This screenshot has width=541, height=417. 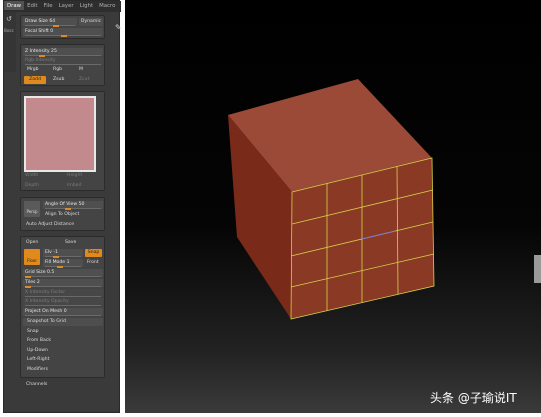 What do you see at coordinates (47, 301) in the screenshot?
I see `x-intensity-opacity-label: X Intensity Opacity` at bounding box center [47, 301].